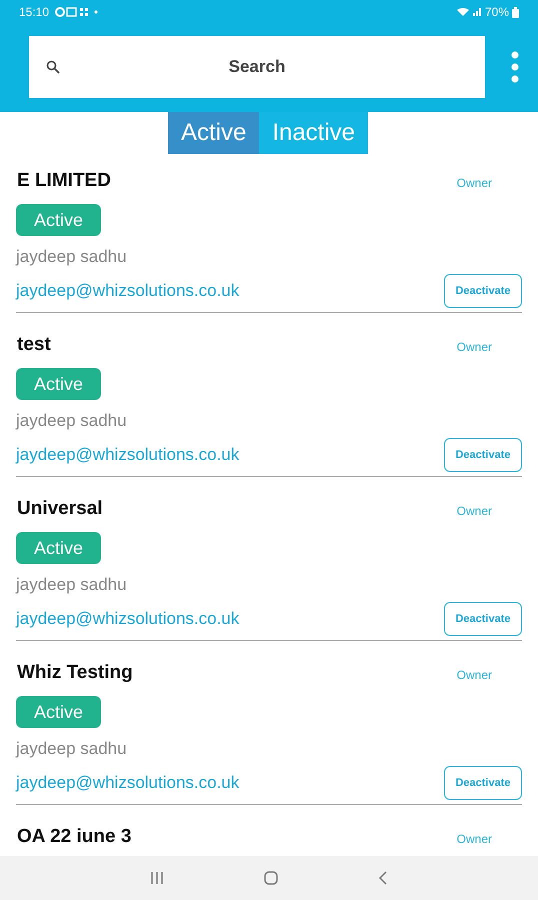 The image size is (538, 900). What do you see at coordinates (74, 836) in the screenshot?
I see `company-name: OA 22 iune 3` at bounding box center [74, 836].